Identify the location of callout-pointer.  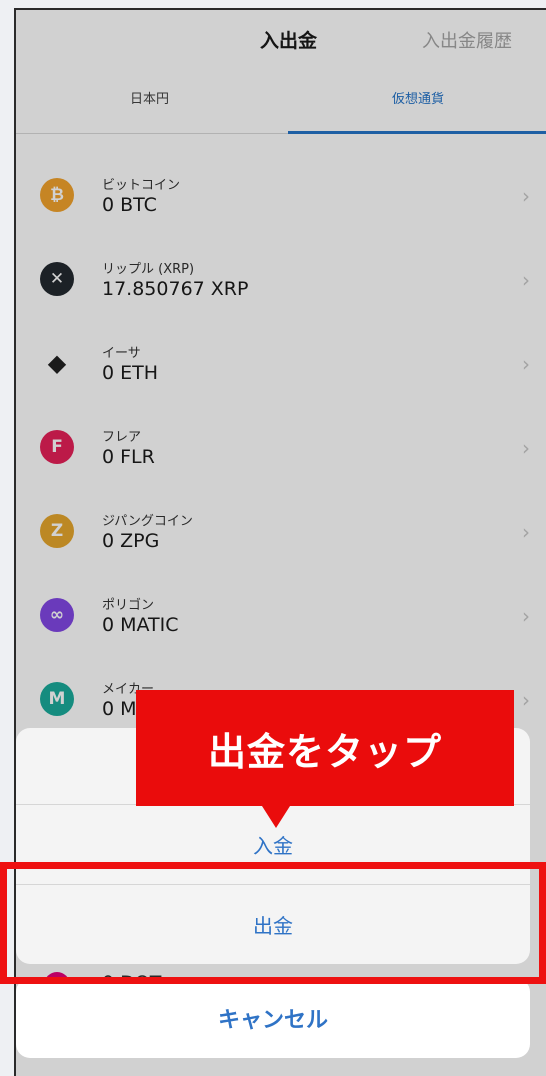
(276, 817).